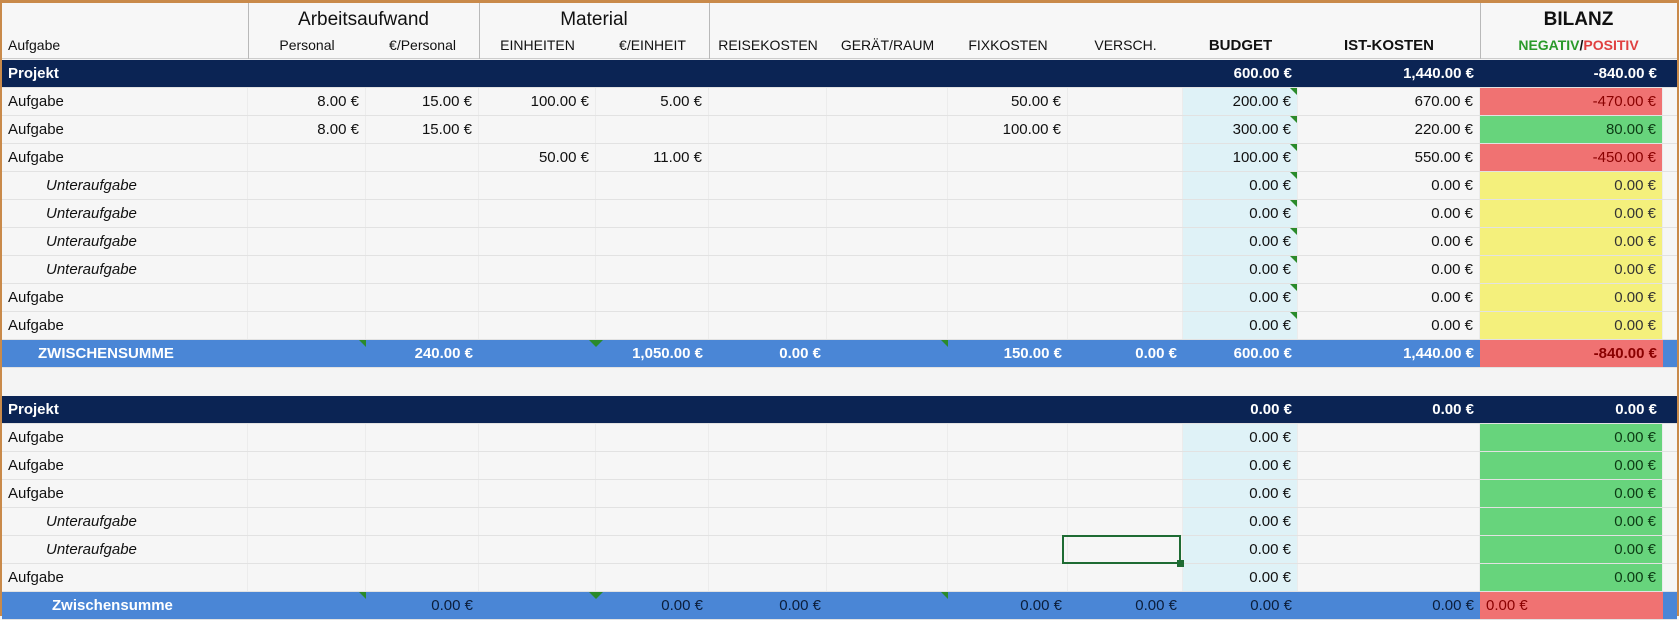 The width and height of the screenshot is (1679, 620). Describe the element at coordinates (652, 353) in the screenshot. I see `subtotal-cell: 1,050.00 €` at that location.